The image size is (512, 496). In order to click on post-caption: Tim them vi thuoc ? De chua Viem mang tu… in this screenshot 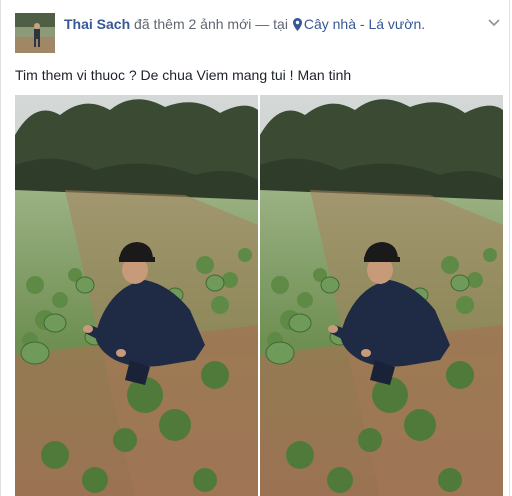, I will do `click(183, 75)`.